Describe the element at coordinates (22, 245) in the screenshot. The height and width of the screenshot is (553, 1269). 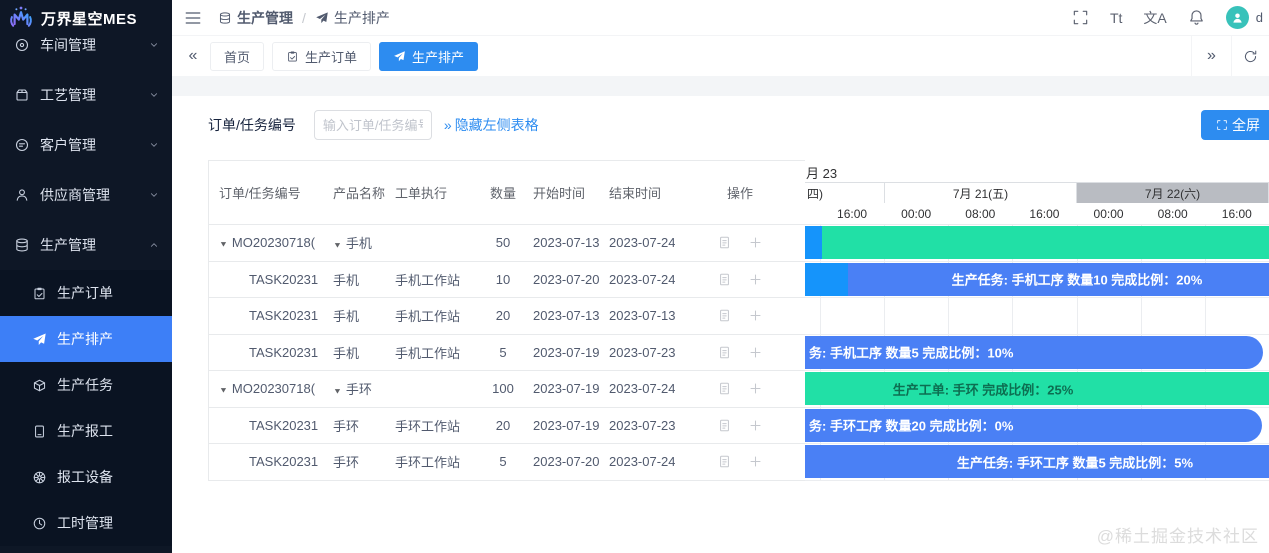
I see `production-icon` at that location.